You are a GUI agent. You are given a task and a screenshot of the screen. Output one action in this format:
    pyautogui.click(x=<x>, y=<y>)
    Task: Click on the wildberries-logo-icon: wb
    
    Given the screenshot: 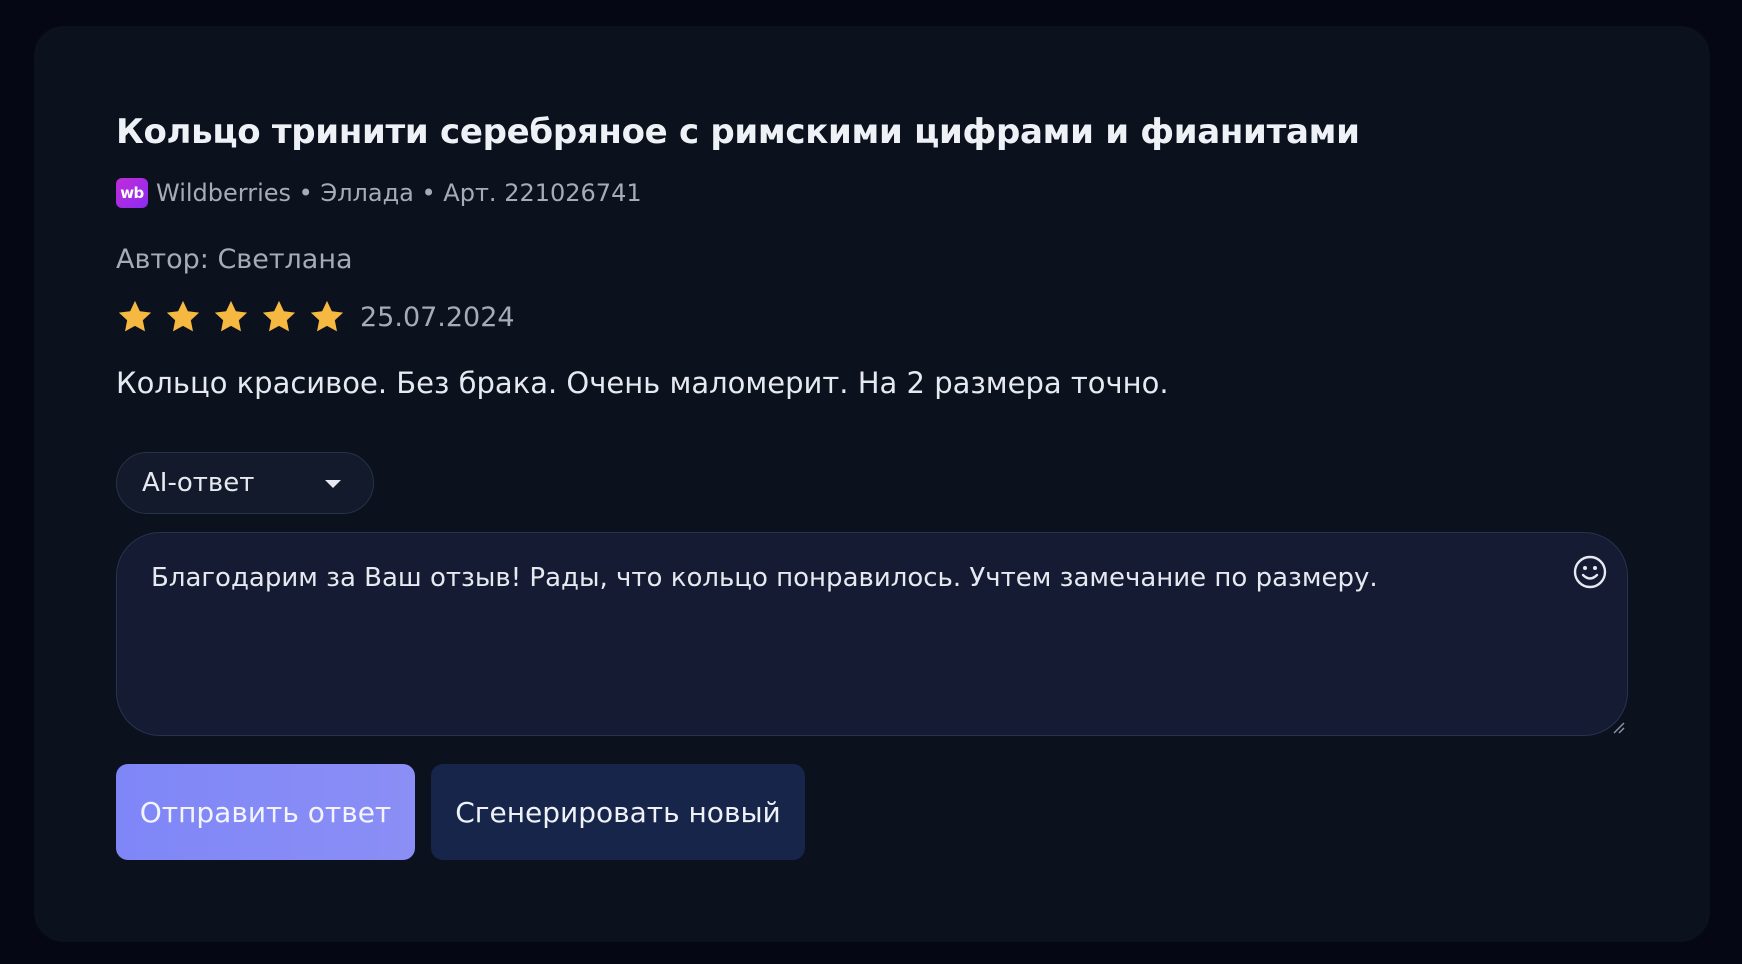 What is the action you would take?
    pyautogui.click(x=132, y=193)
    